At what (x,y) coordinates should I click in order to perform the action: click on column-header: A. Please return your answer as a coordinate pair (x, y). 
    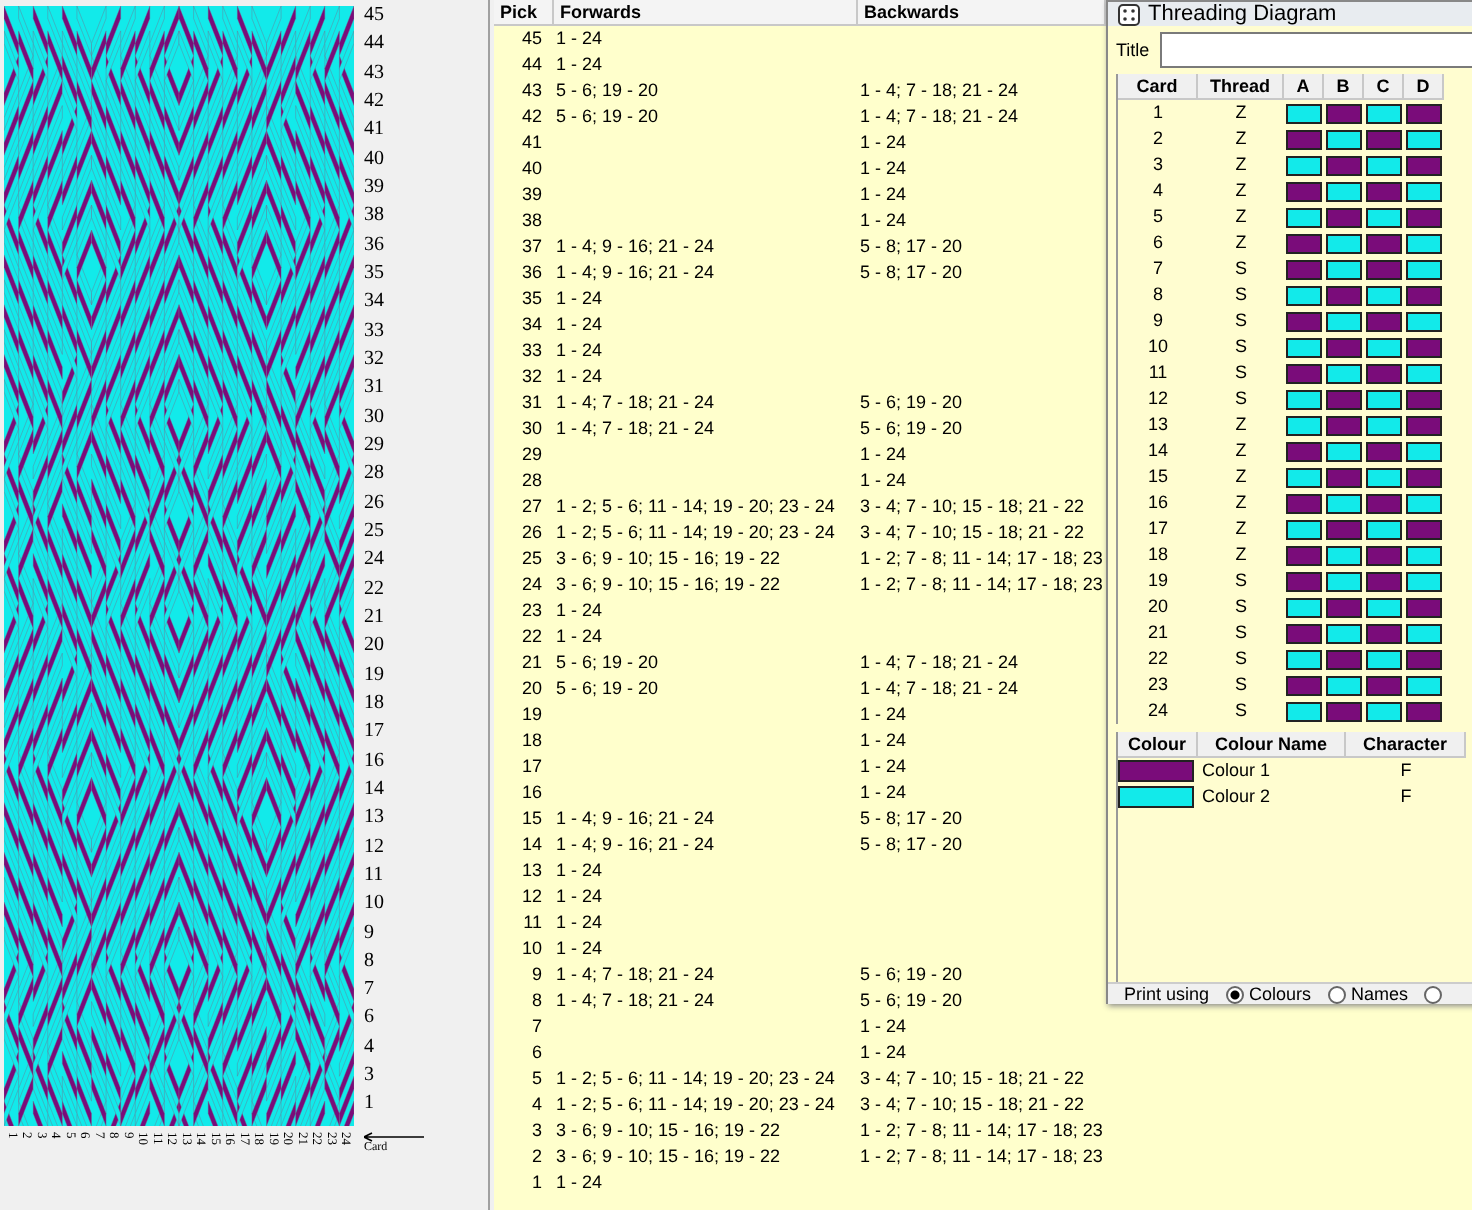
    Looking at the image, I should click on (1304, 87).